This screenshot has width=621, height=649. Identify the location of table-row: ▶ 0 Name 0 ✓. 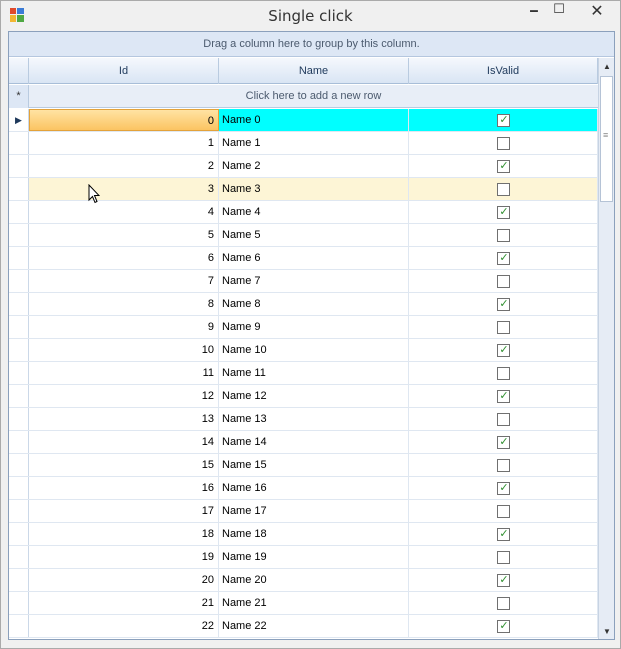
(303, 120).